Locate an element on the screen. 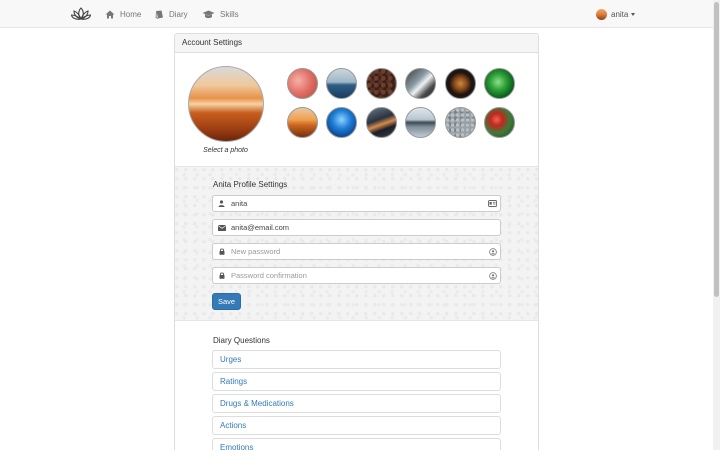  nav-home-label: Home is located at coordinates (131, 14).